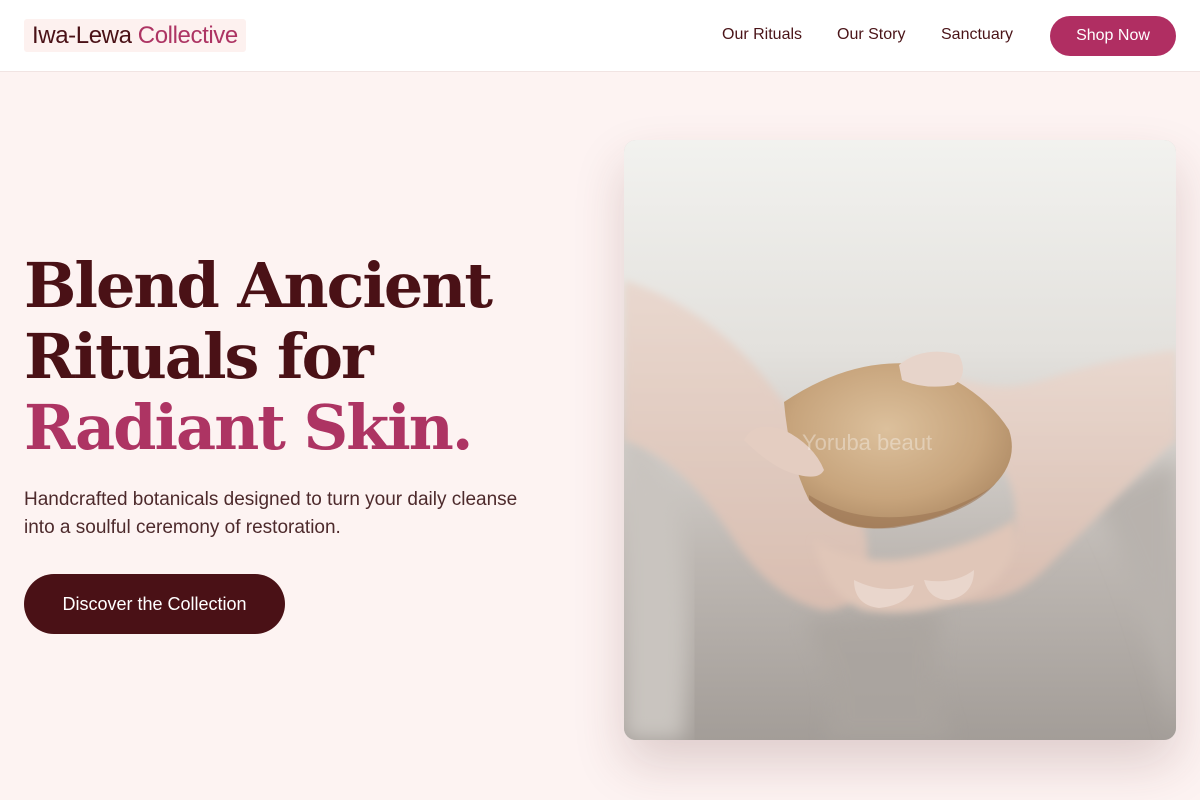 This screenshot has height=800, width=1200. What do you see at coordinates (258, 285) in the screenshot?
I see `hero-headline-line-1: Blend Ancient` at bounding box center [258, 285].